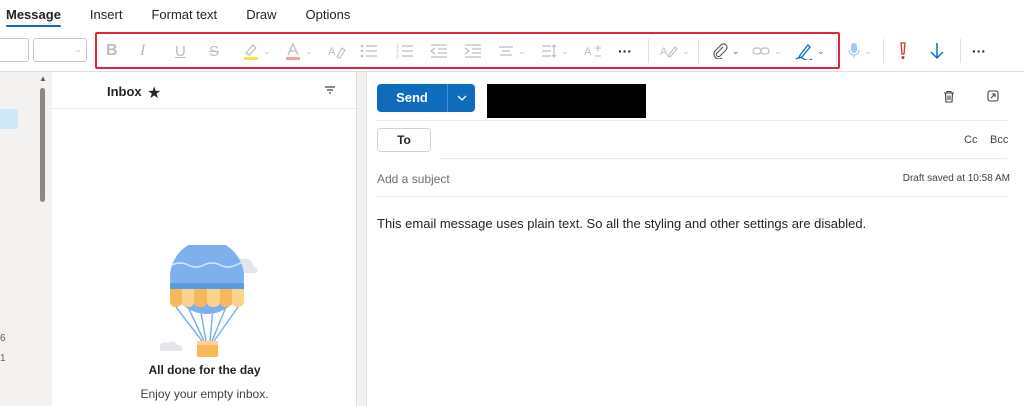 The width and height of the screenshot is (1024, 406). Describe the element at coordinates (251, 52) in the screenshot. I see `highlighter-icon` at that location.